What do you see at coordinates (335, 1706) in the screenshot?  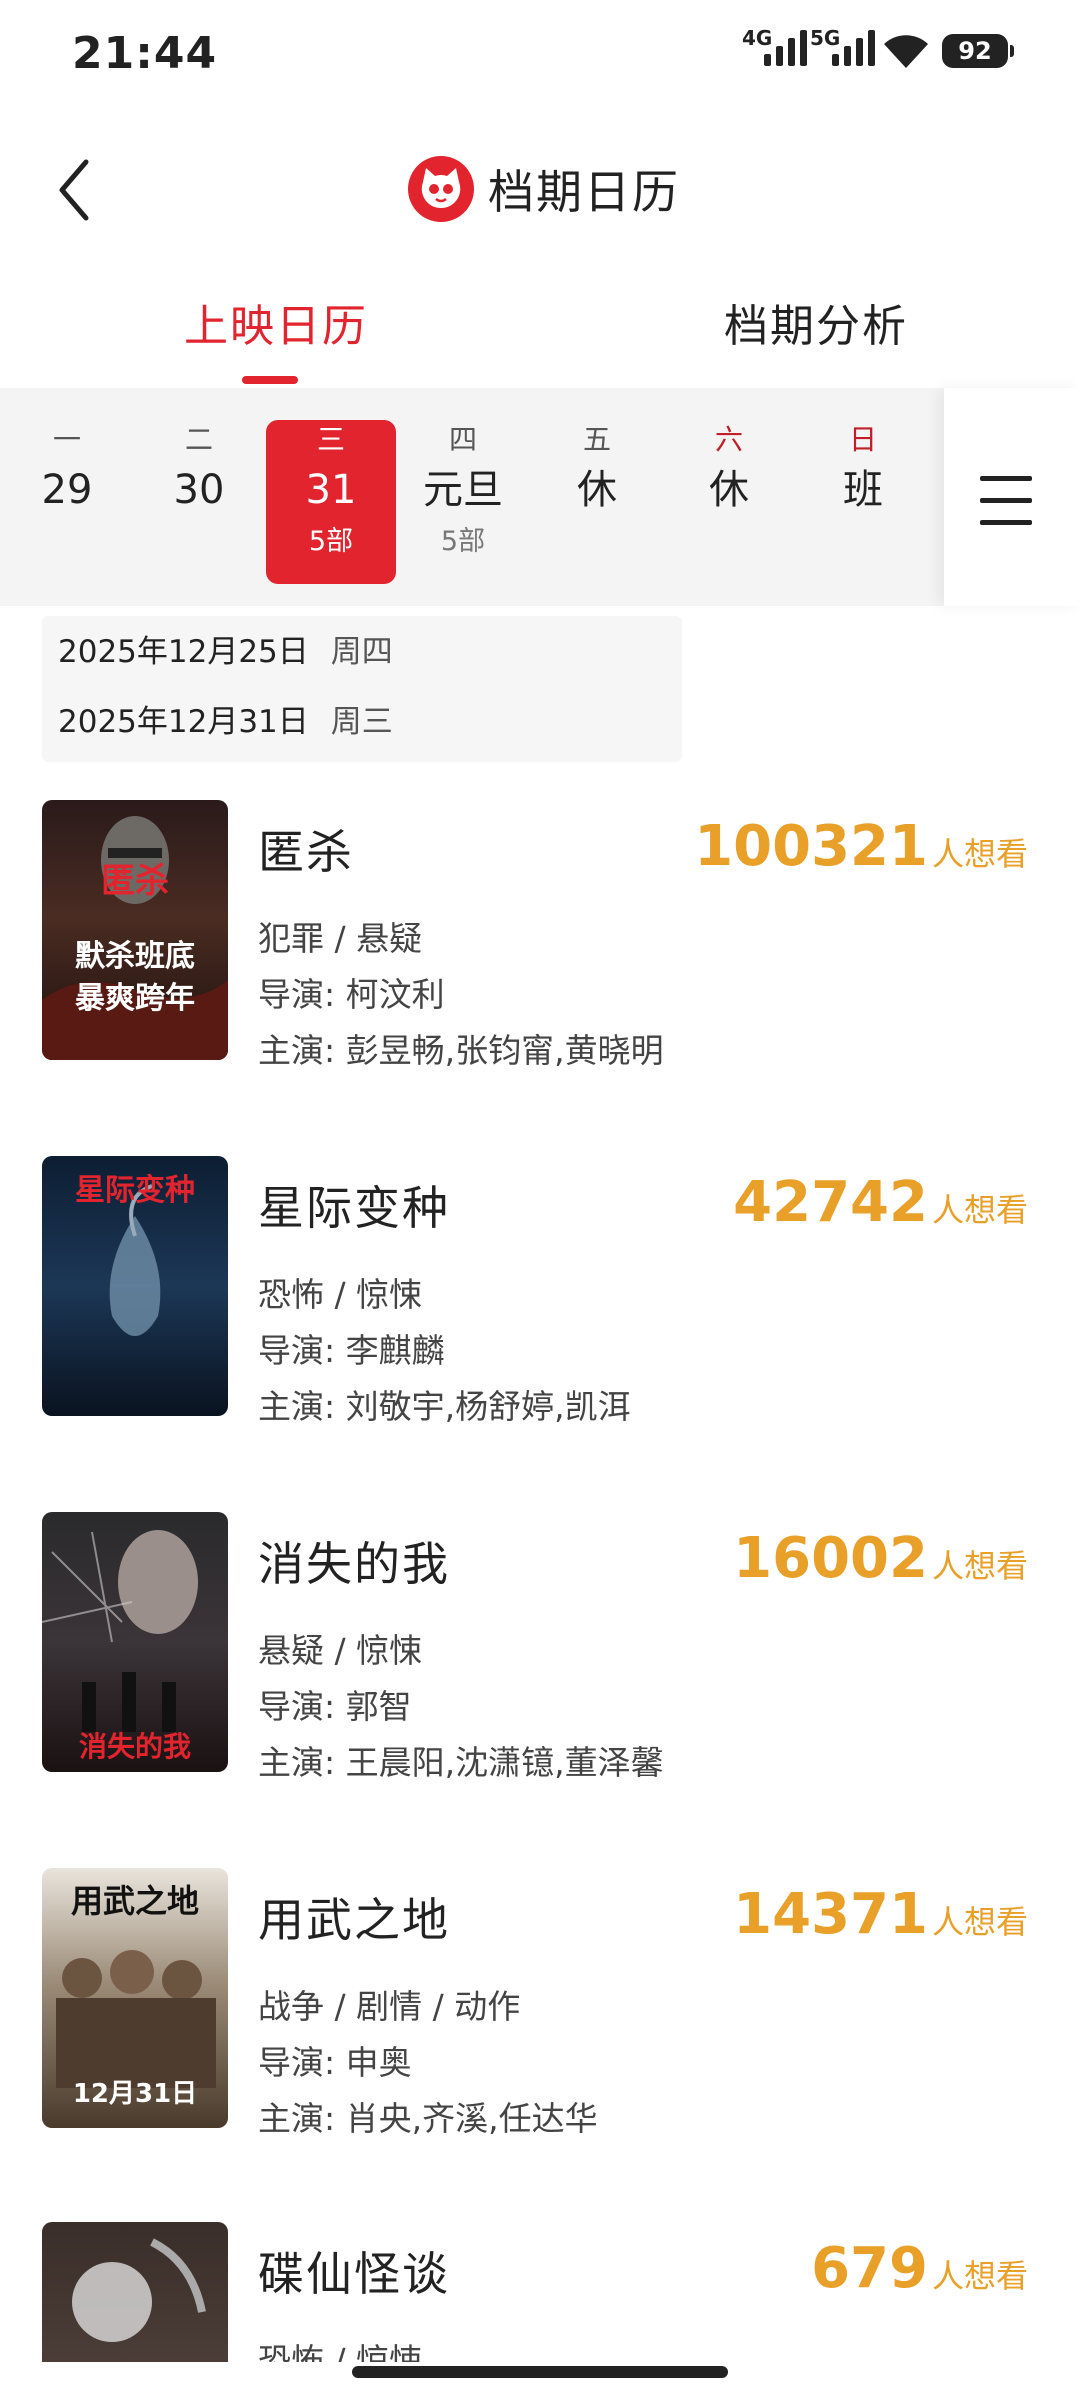 I see `movie-director: 导演: 郭智` at bounding box center [335, 1706].